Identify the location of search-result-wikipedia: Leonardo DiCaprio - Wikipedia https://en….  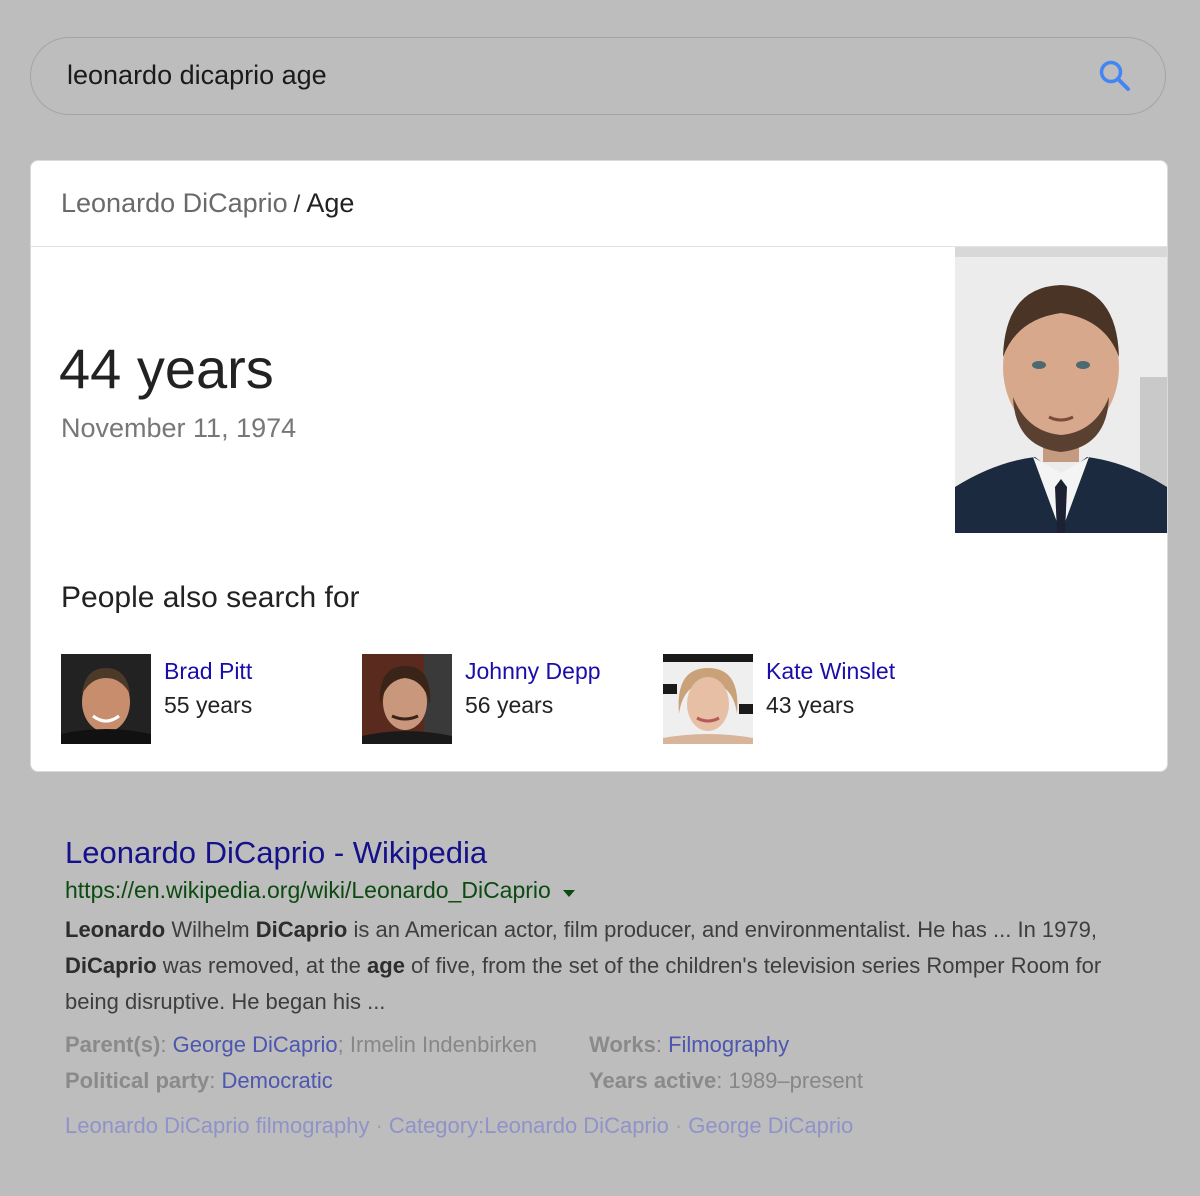
(610, 927).